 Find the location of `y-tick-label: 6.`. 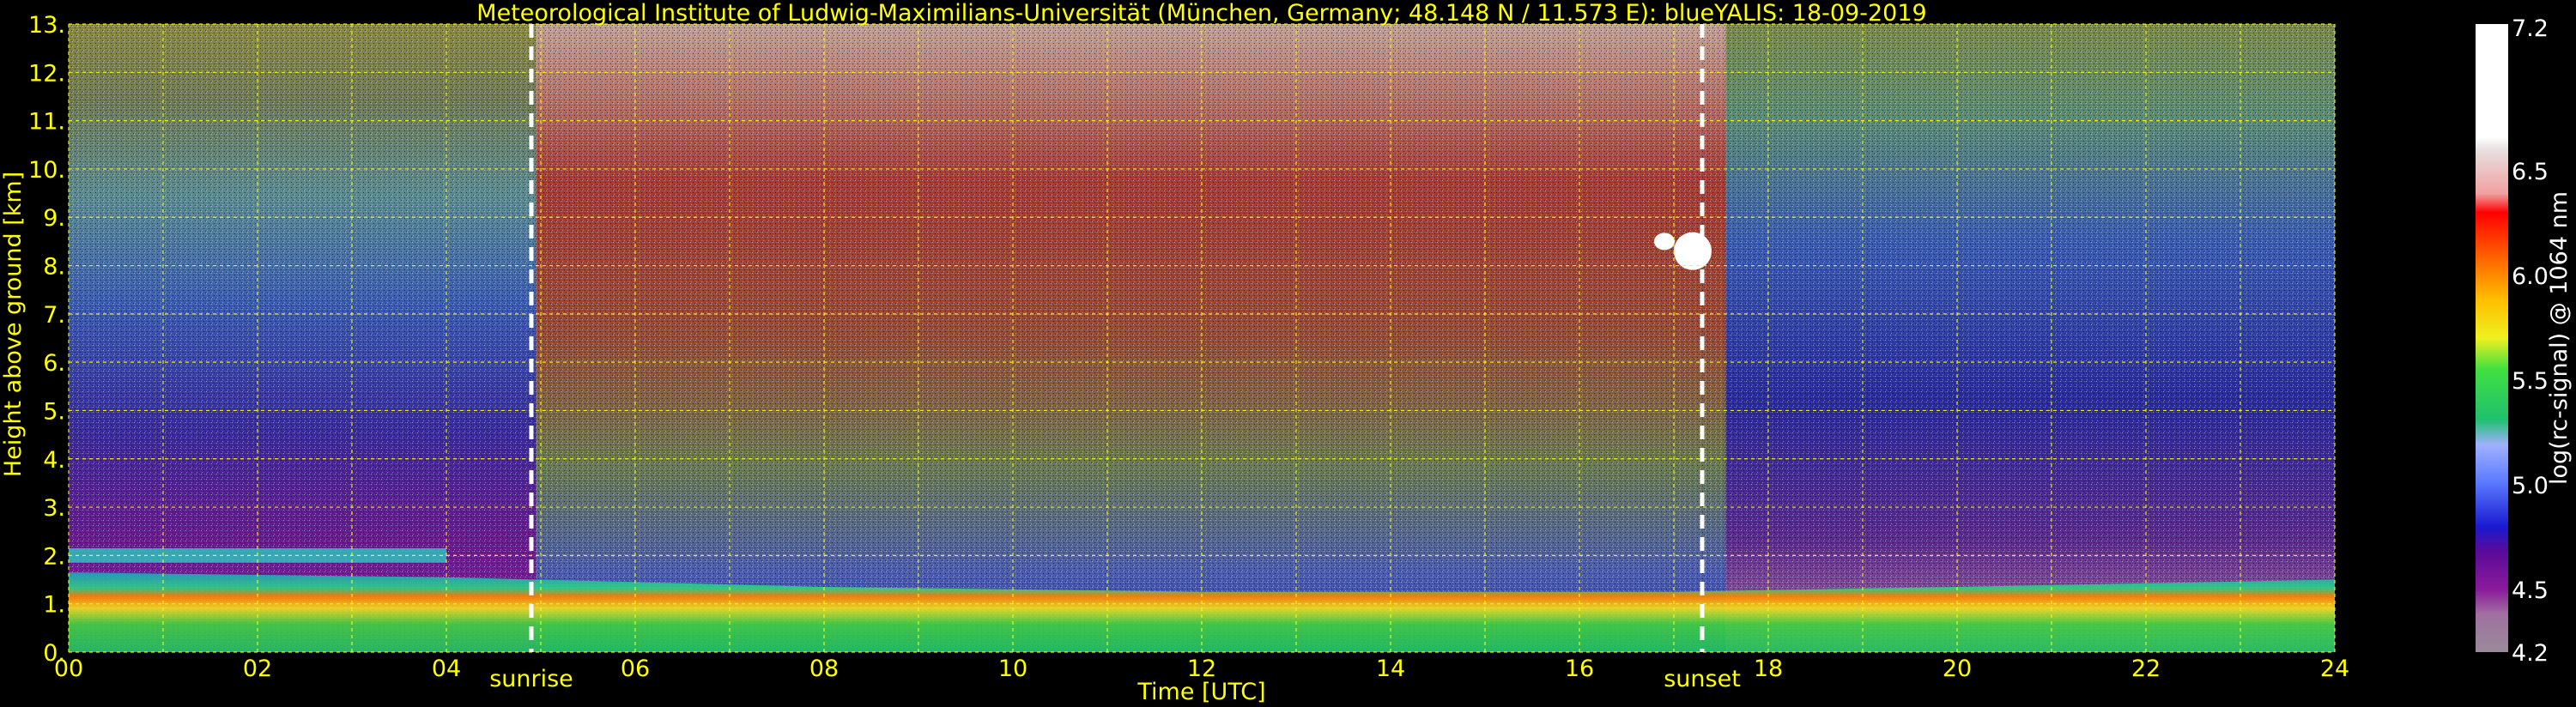

y-tick-label: 6. is located at coordinates (54, 363).